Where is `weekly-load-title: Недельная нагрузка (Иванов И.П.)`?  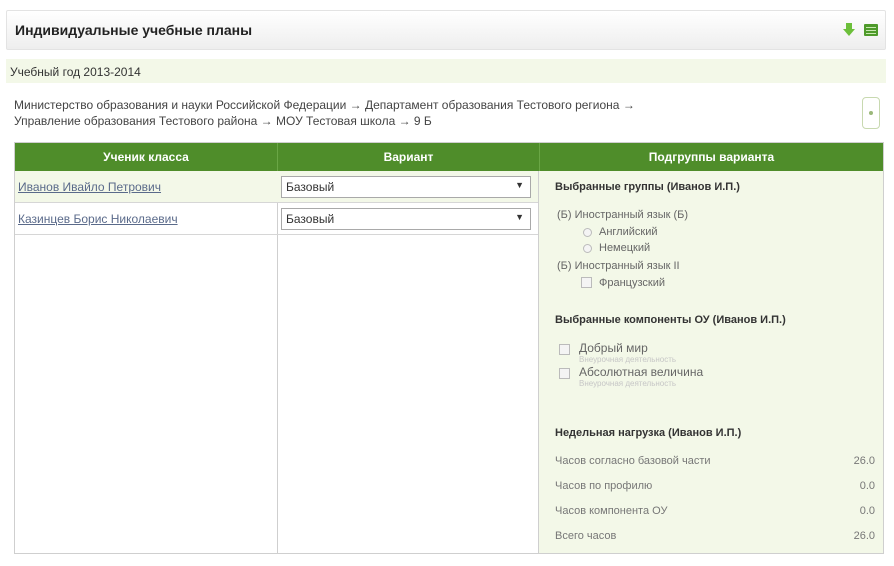 weekly-load-title: Недельная нагрузка (Иванов И.П.) is located at coordinates (648, 433).